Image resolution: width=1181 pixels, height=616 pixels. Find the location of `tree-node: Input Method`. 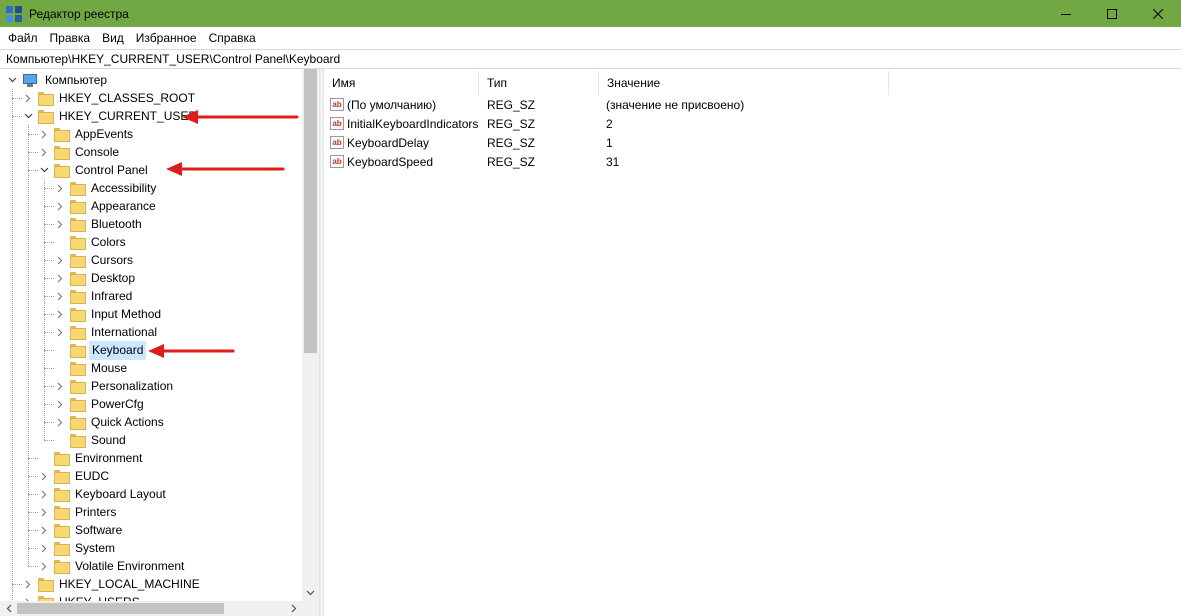

tree-node: Input Method is located at coordinates (108, 314).